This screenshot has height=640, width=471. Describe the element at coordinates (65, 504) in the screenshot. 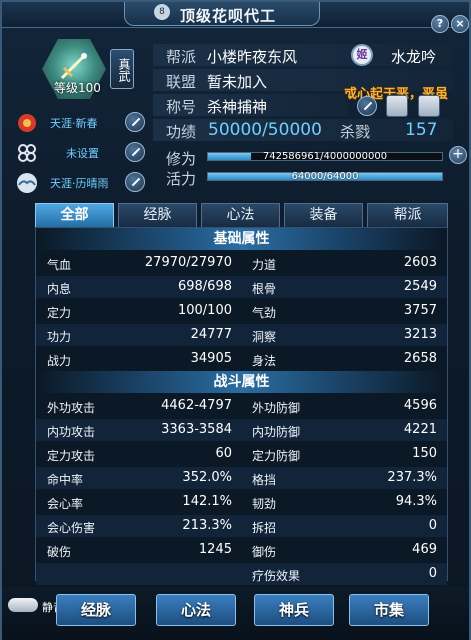

I see `stat-name: 会心率` at that location.